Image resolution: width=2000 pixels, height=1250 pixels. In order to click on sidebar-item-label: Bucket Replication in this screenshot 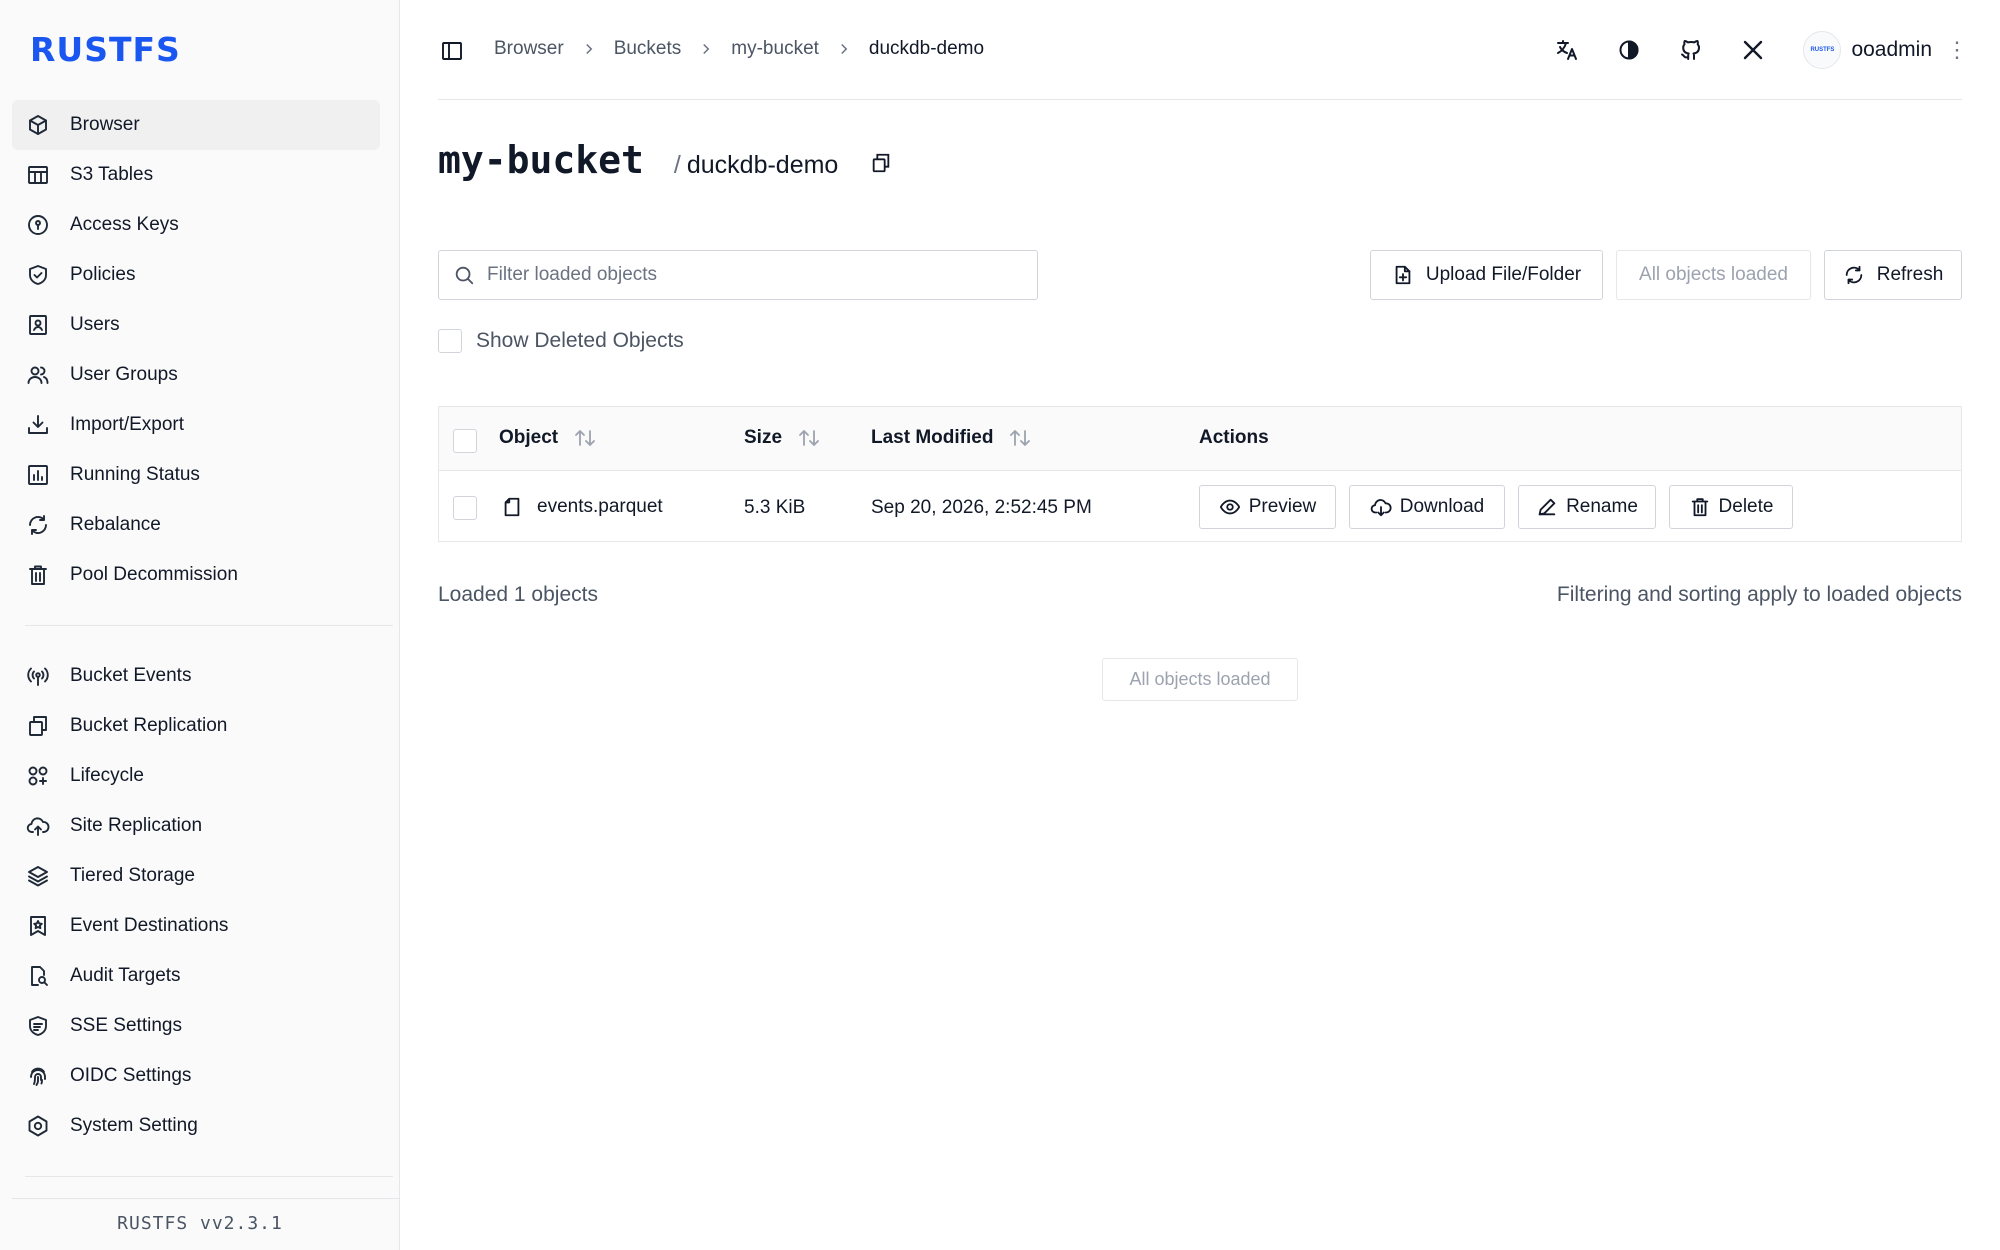, I will do `click(149, 725)`.